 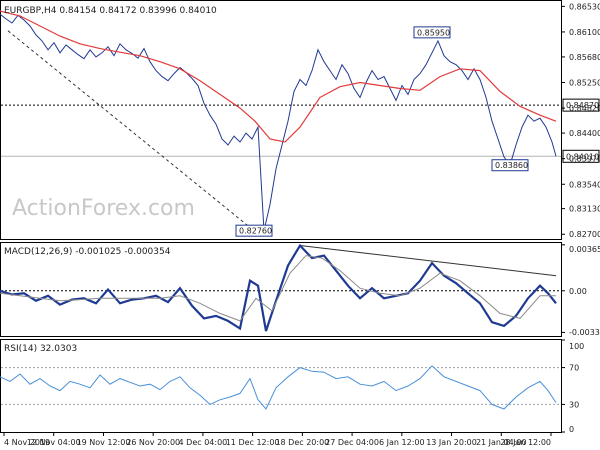 I want to click on x-tick-label: 19 Nov 12:00, so click(x=103, y=442).